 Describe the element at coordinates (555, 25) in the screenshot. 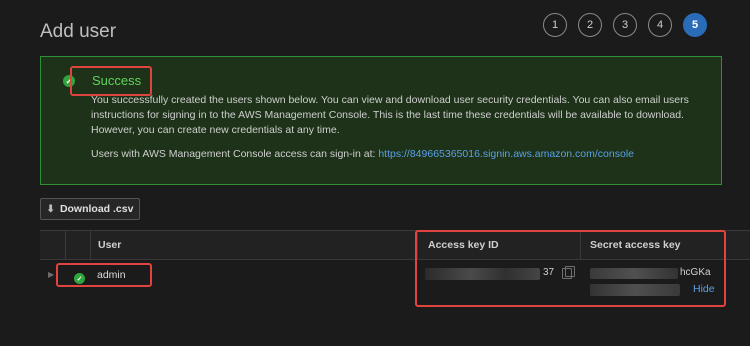

I see `step-1: 1` at that location.